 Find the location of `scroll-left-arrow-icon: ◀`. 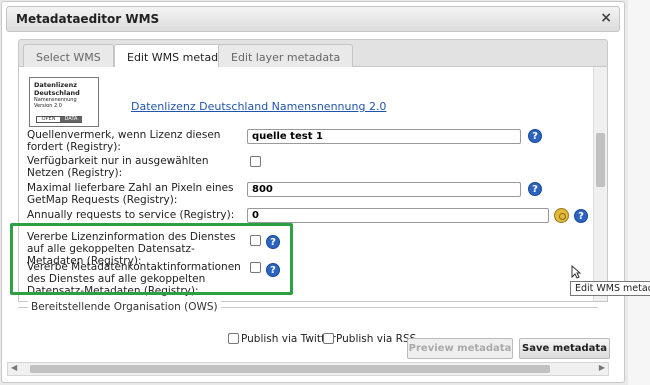

scroll-left-arrow-icon: ◀ is located at coordinates (14, 367).